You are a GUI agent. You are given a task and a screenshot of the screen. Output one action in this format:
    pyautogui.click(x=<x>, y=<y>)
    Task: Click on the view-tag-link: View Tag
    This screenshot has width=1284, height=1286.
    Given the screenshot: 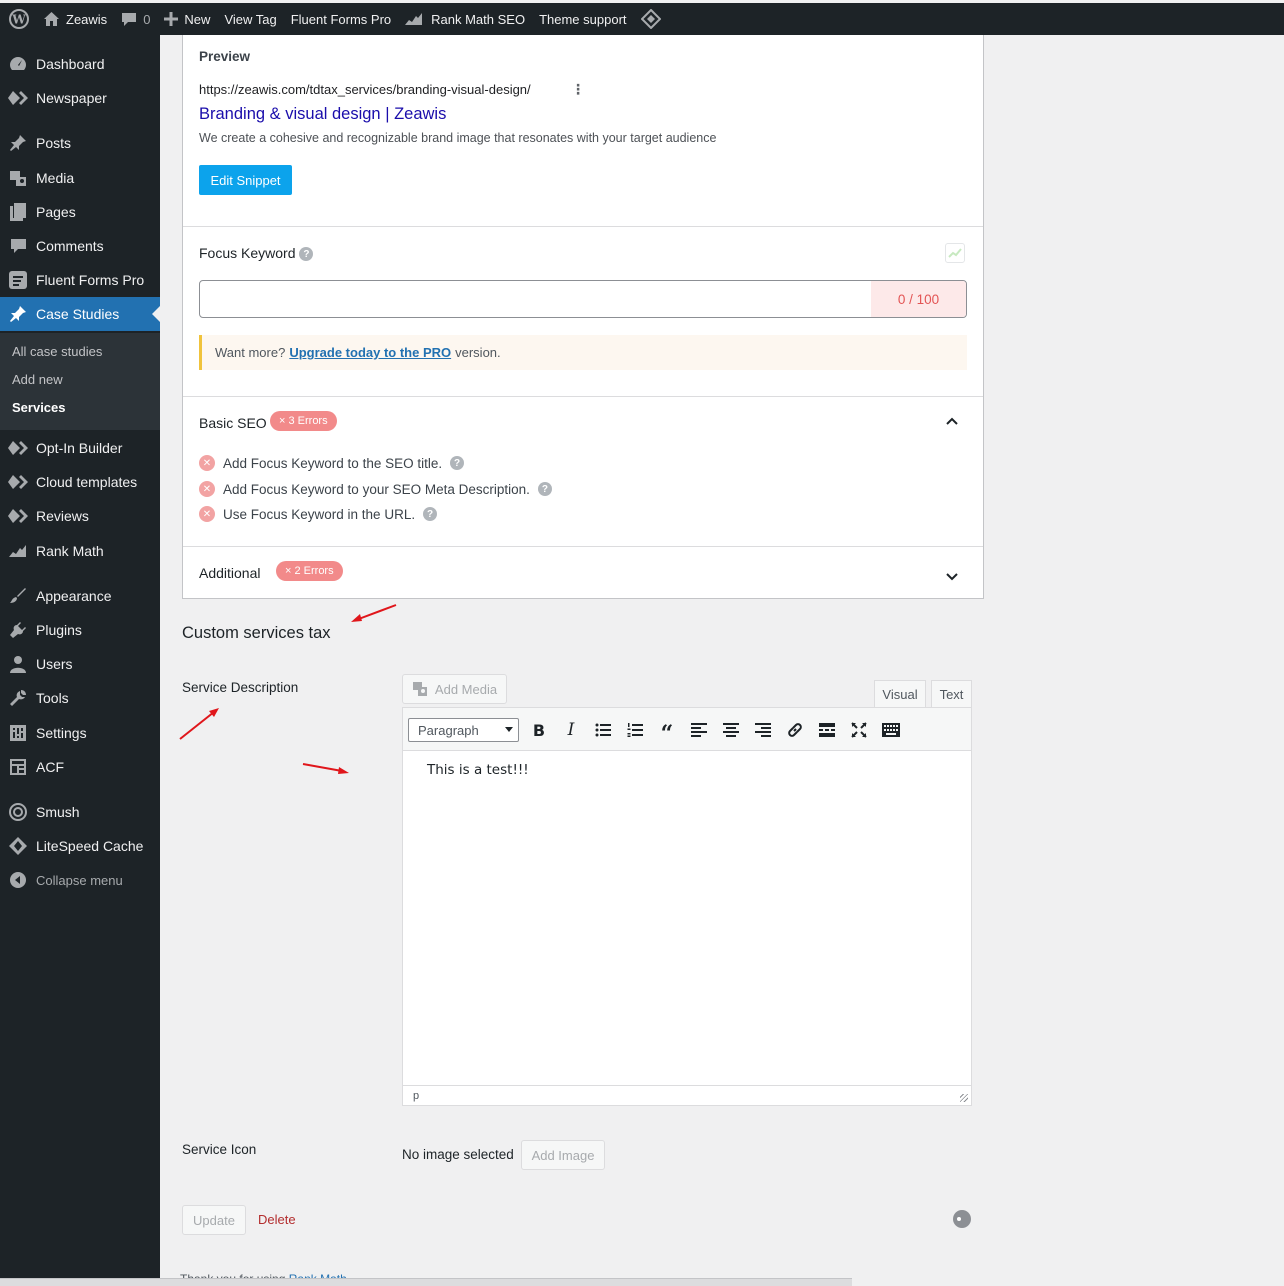 What is the action you would take?
    pyautogui.click(x=250, y=19)
    